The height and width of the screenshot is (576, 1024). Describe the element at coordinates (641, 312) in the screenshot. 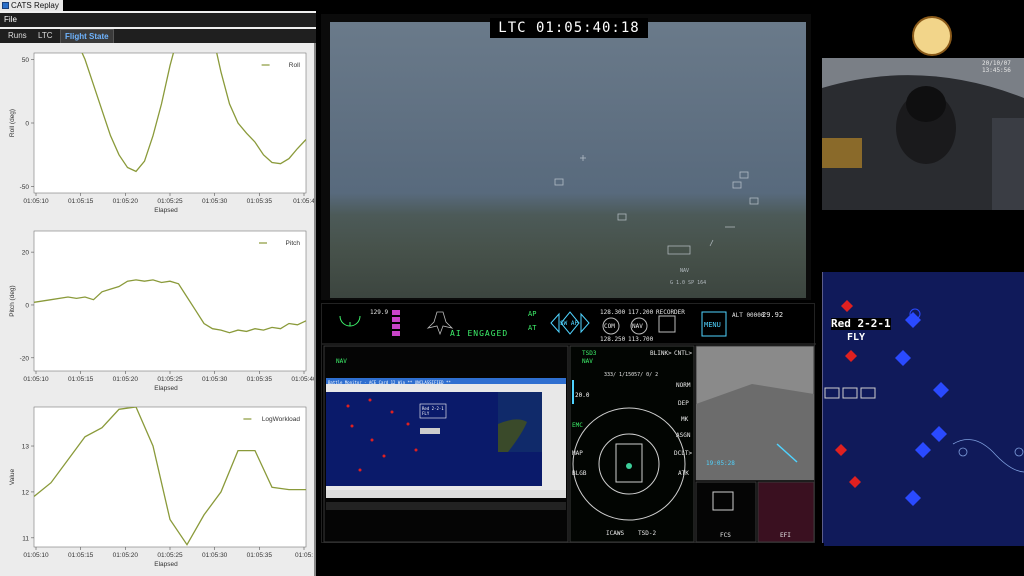

I see `nav-freq-top: 117.200` at that location.